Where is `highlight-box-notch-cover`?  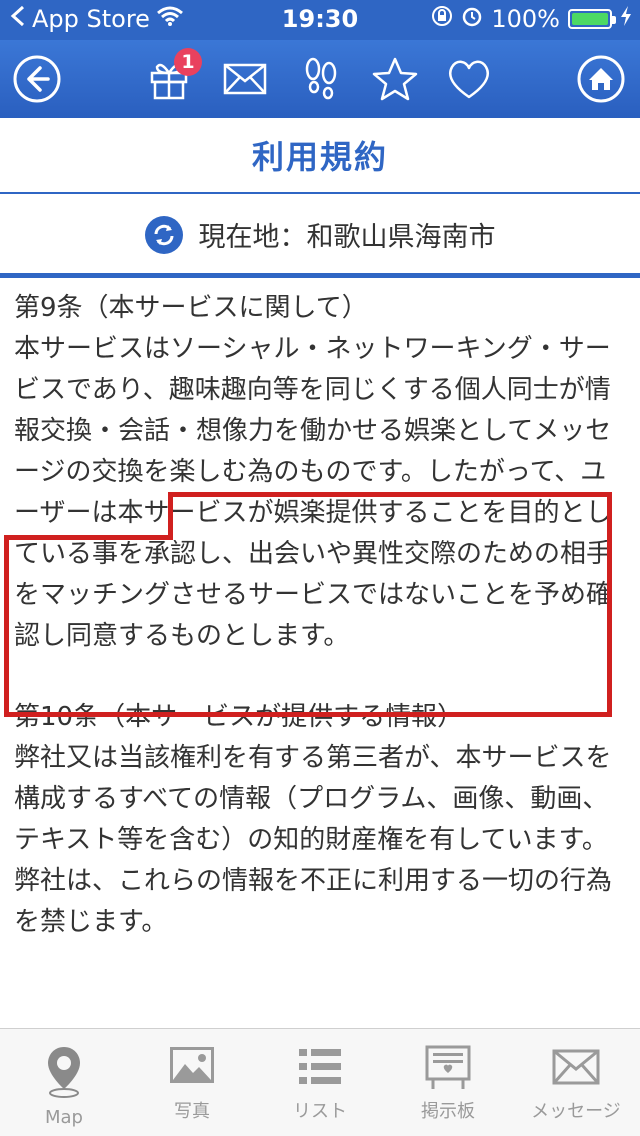
highlight-box-notch-cover is located at coordinates (390, 537).